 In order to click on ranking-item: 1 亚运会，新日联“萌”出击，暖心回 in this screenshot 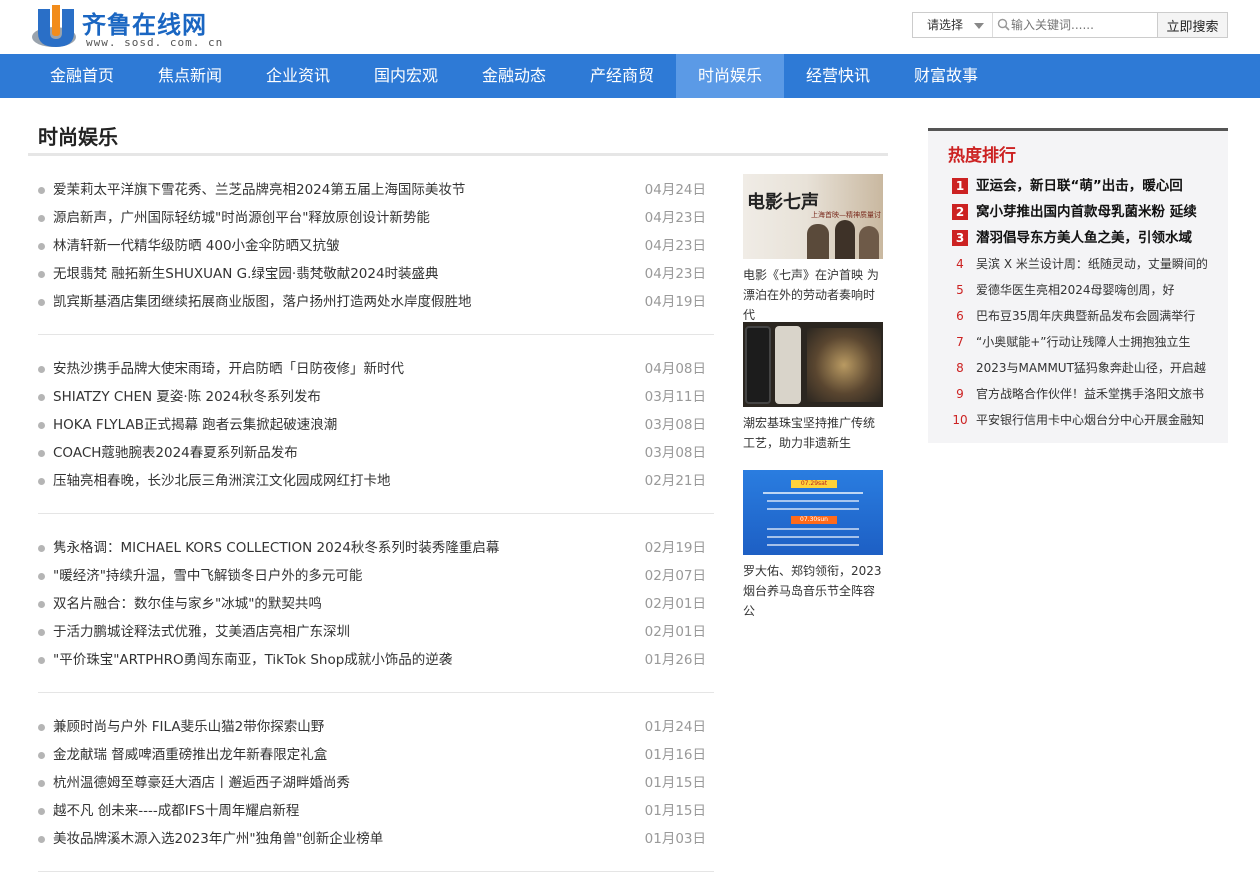, I will do `click(1083, 185)`.